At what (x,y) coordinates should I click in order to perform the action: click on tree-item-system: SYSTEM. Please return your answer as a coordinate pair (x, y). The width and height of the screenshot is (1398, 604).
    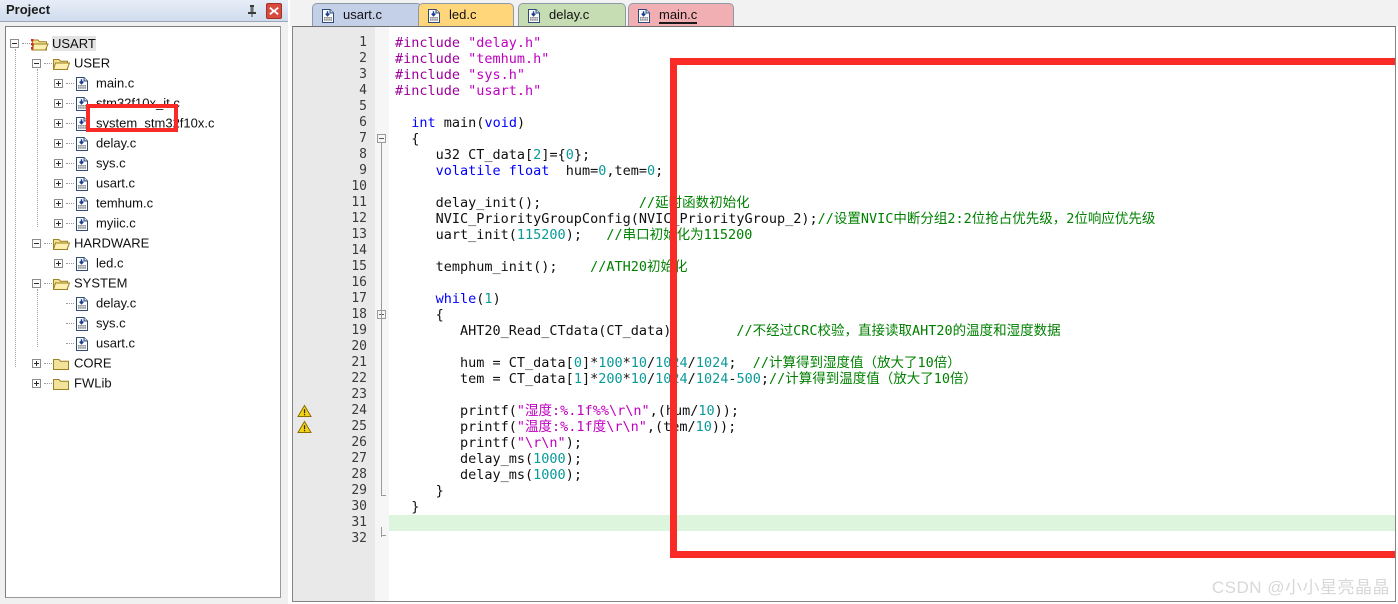
    Looking at the image, I should click on (79, 283).